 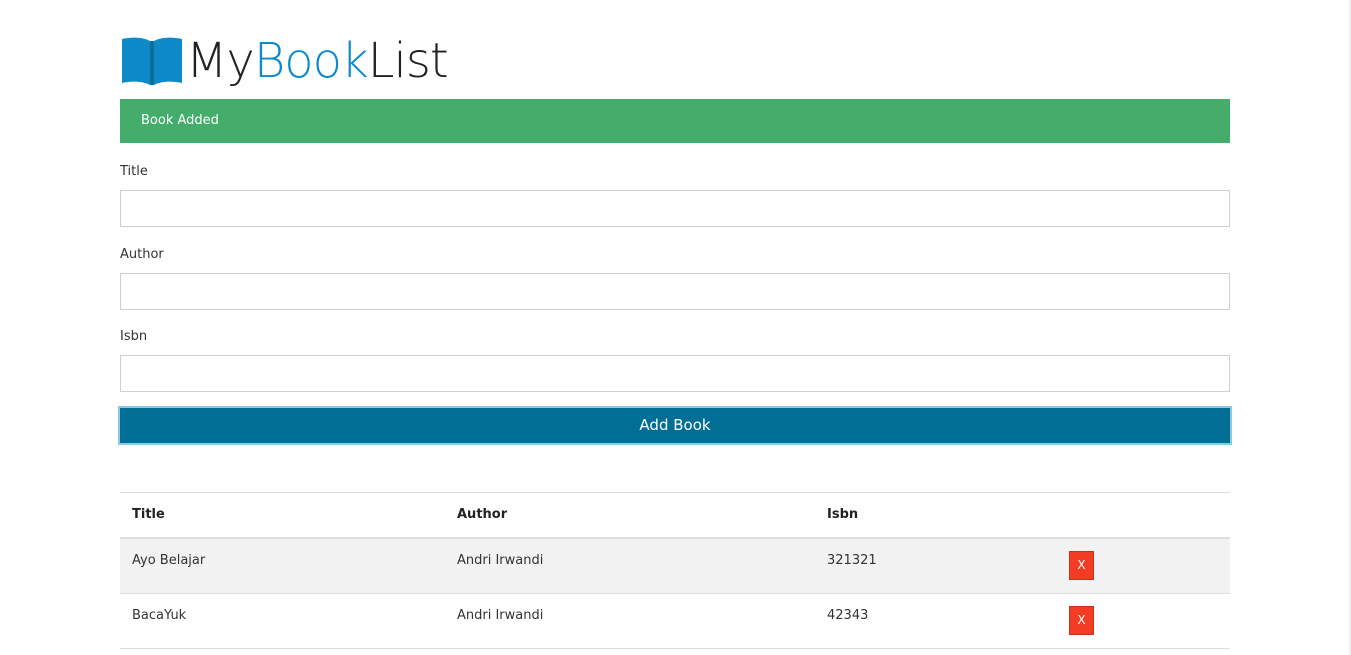 What do you see at coordinates (142, 254) in the screenshot?
I see `author-label: Author` at bounding box center [142, 254].